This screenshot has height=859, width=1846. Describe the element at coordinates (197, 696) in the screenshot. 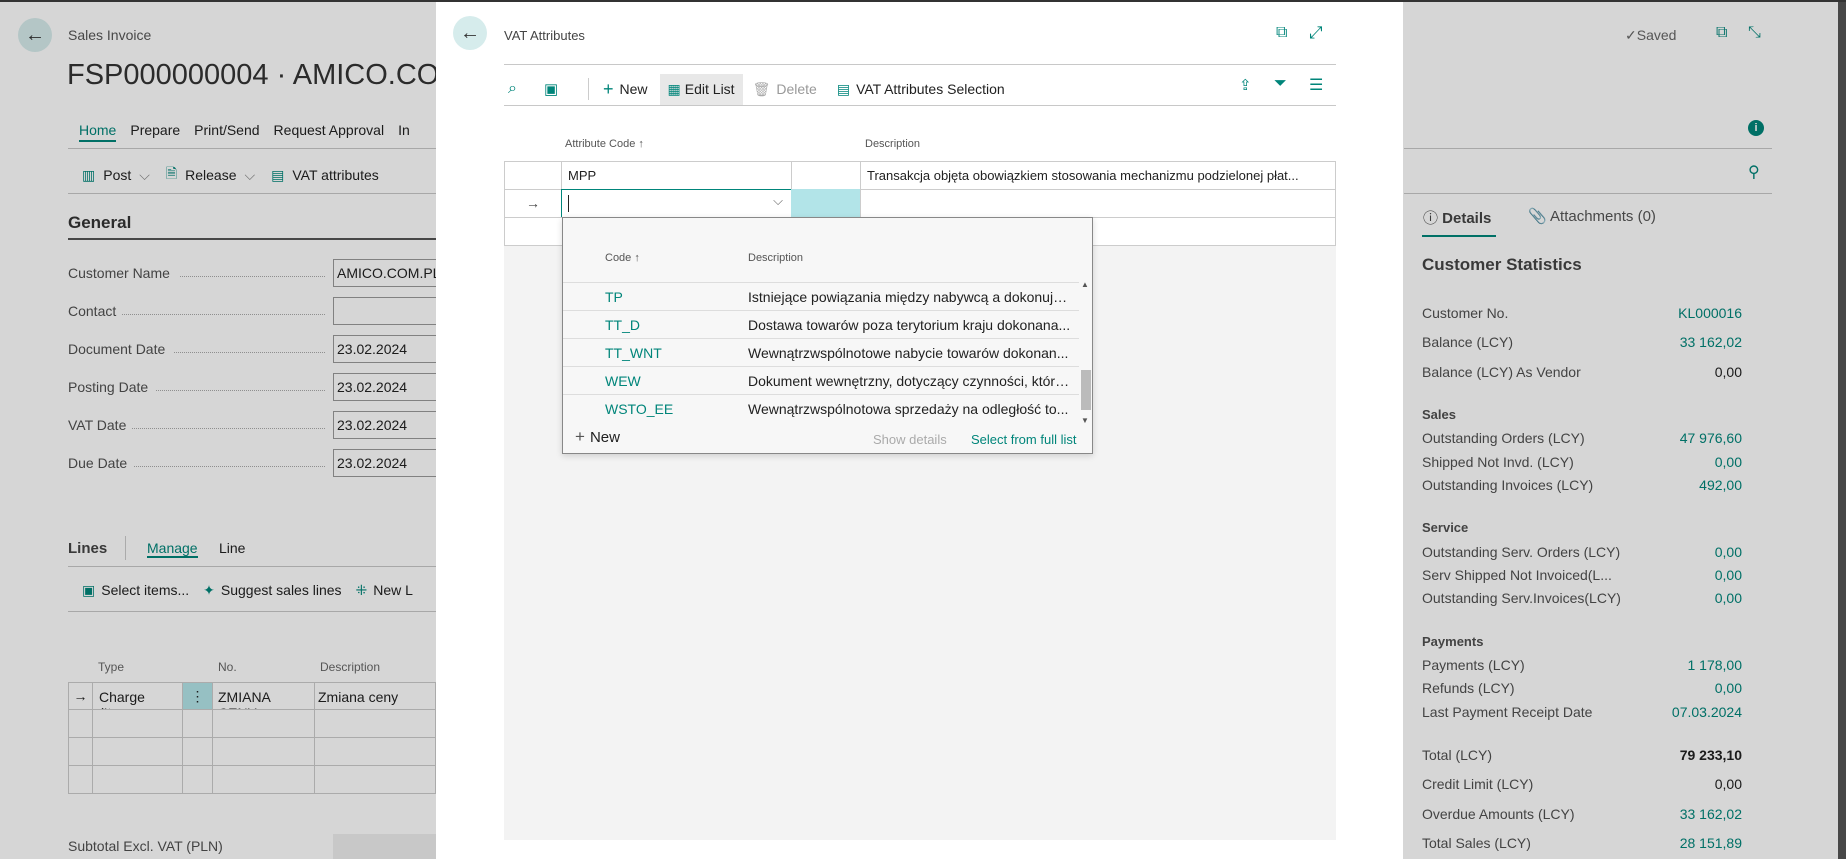

I see `row-menu-icon: ⋮` at that location.